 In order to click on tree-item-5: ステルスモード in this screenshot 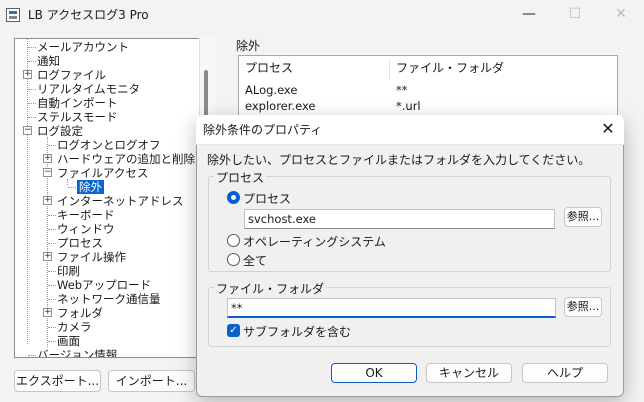, I will do `click(77, 117)`.